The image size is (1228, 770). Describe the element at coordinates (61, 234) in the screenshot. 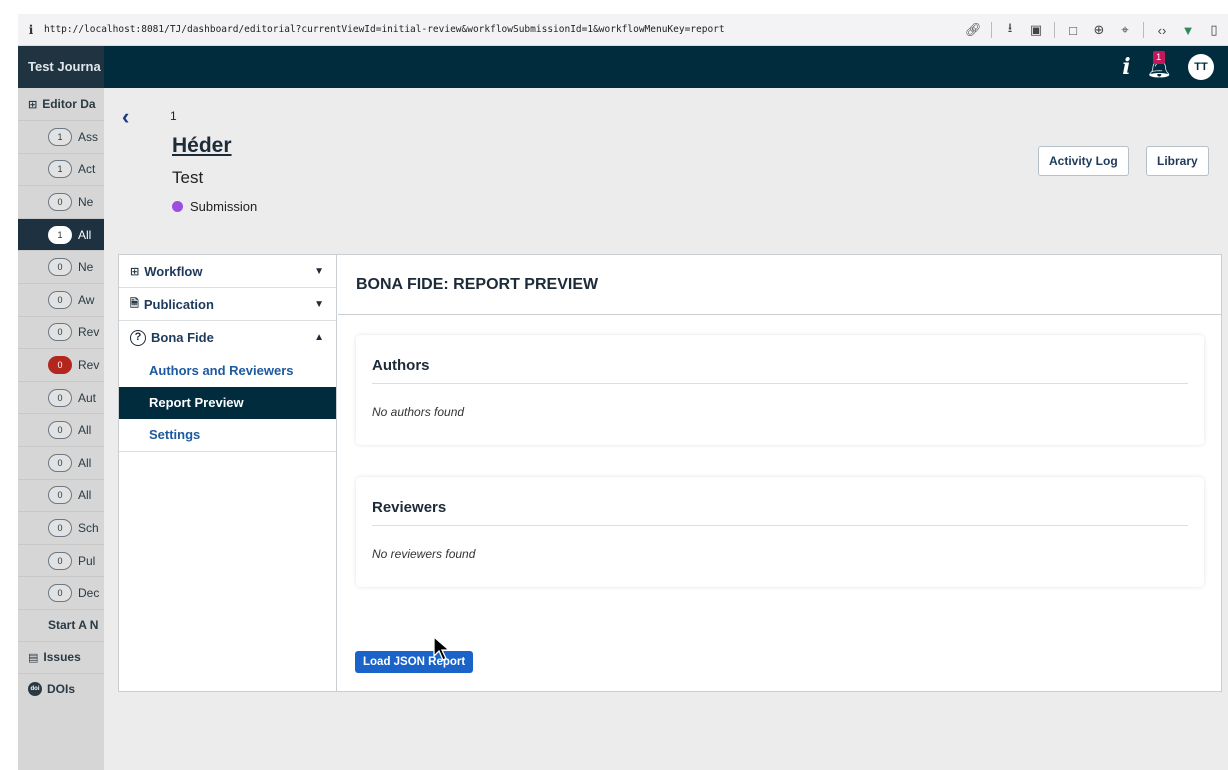

I see `sidebar-item-active: 1 All` at that location.